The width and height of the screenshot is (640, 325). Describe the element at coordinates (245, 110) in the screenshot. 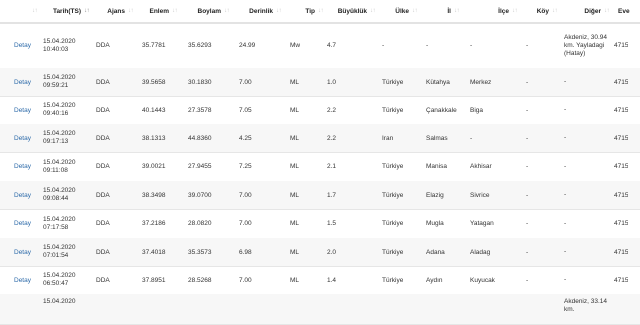

I see `derinlik-cell: 7.05` at that location.